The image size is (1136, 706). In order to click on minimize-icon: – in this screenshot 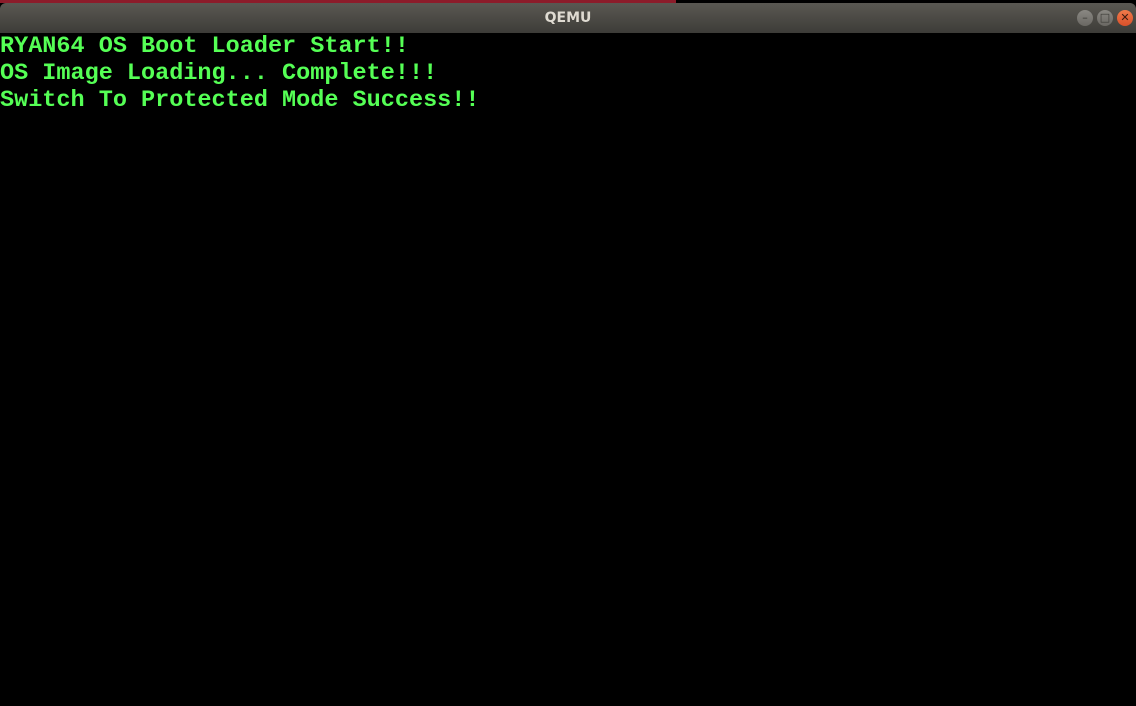, I will do `click(1085, 17)`.